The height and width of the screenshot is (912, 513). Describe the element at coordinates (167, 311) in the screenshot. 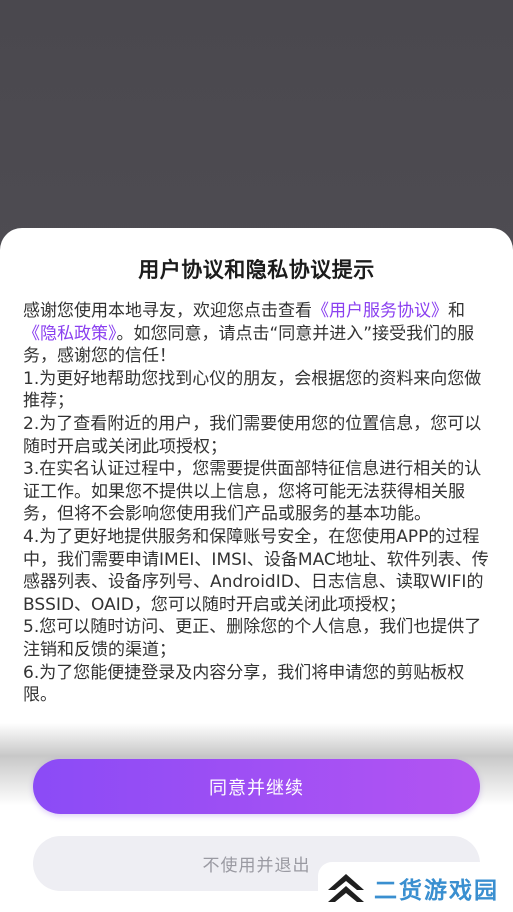

I see `intro-text: 感谢您使用本地寻友，欢迎您点击查看` at that location.